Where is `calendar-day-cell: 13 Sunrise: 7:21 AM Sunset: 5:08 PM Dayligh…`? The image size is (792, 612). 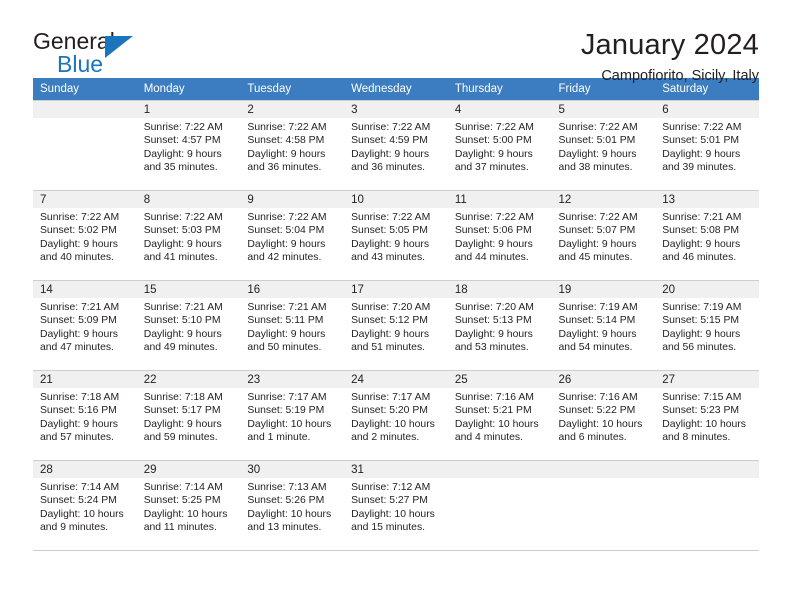
calendar-day-cell: 13 Sunrise: 7:21 AM Sunset: 5:08 PM Dayligh… is located at coordinates (707, 235).